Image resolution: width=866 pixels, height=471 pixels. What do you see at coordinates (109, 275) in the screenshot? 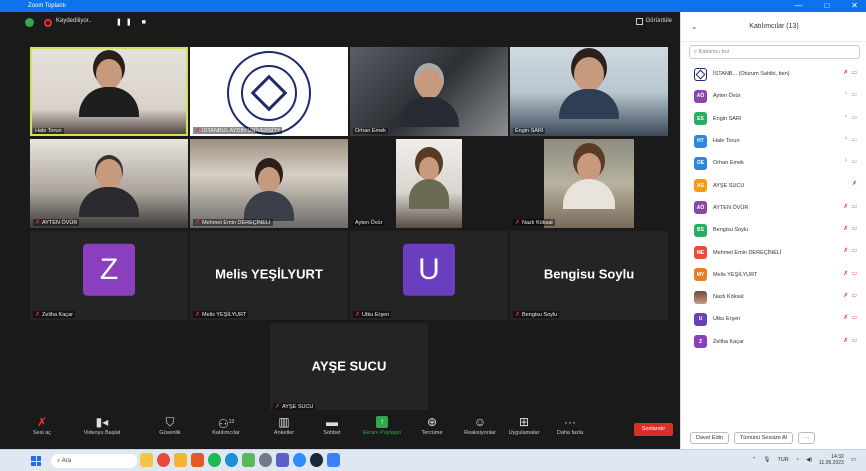
I see `video-tile: Z ✗ Zeliha Kaçar` at bounding box center [109, 275].